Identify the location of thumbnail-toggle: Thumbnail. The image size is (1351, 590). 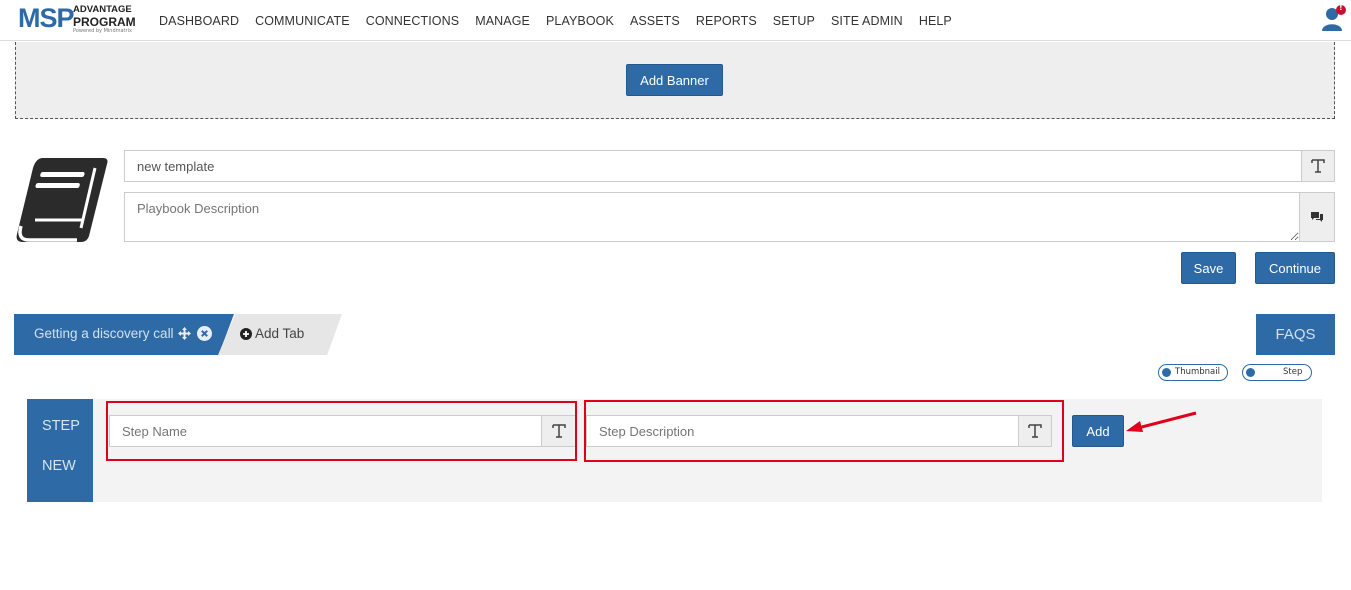
(1193, 372).